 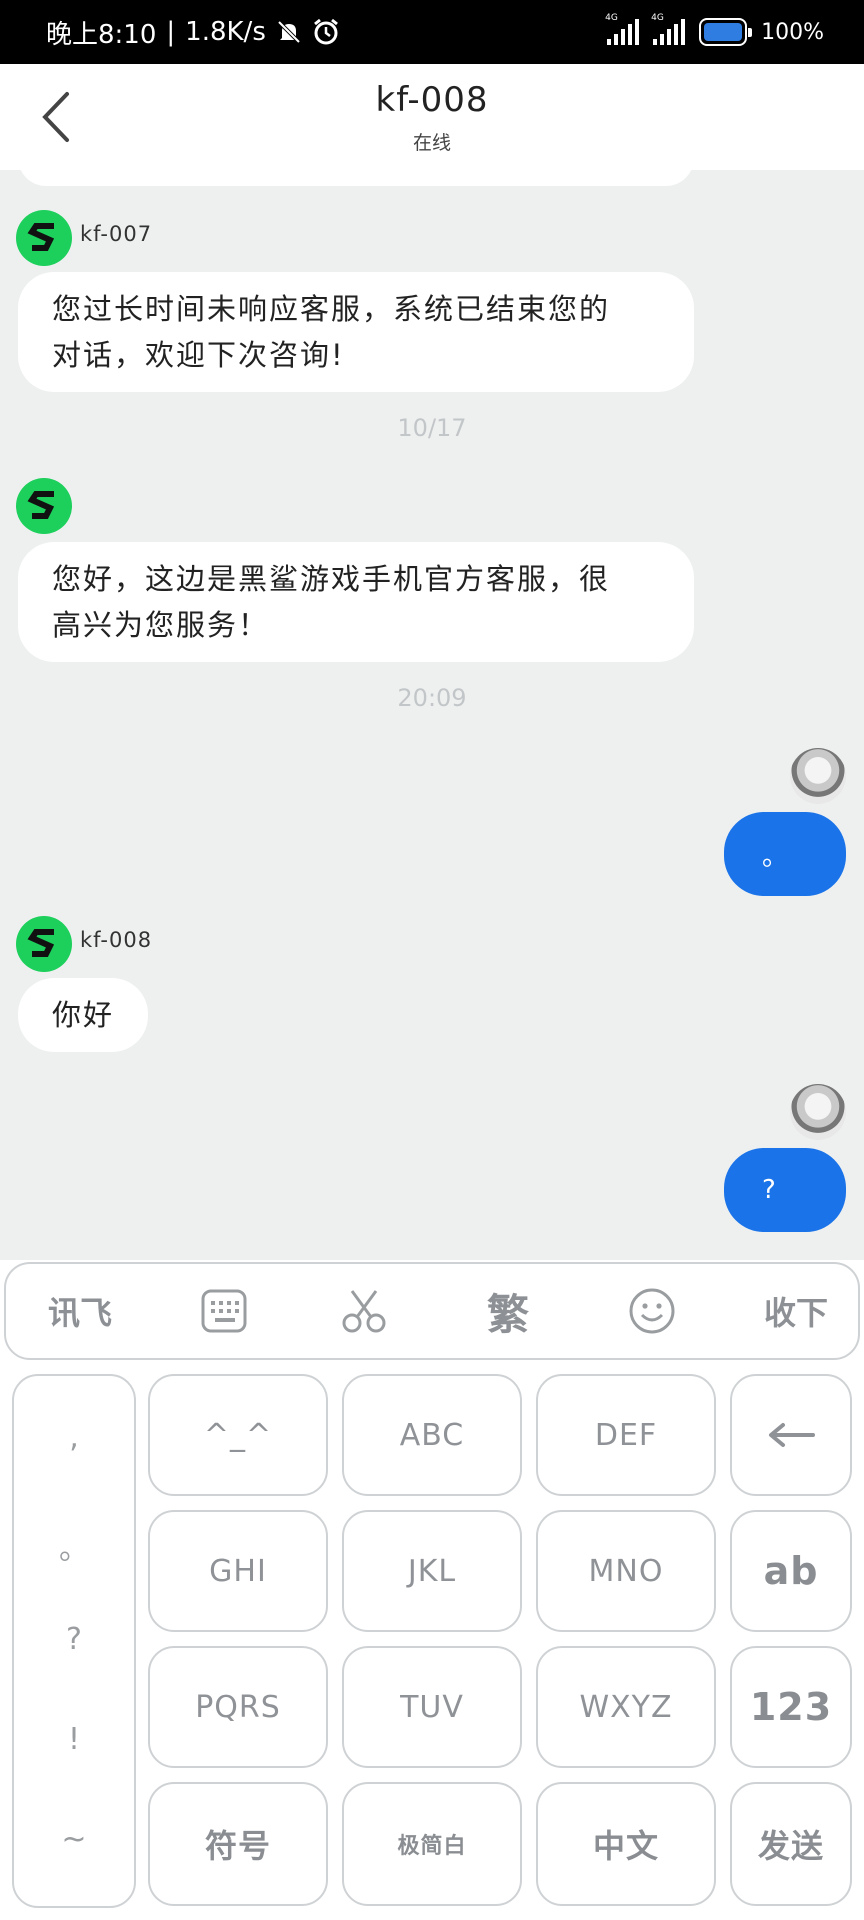 I want to click on message-text: 对话，欢迎下次咨询!, so click(x=198, y=355).